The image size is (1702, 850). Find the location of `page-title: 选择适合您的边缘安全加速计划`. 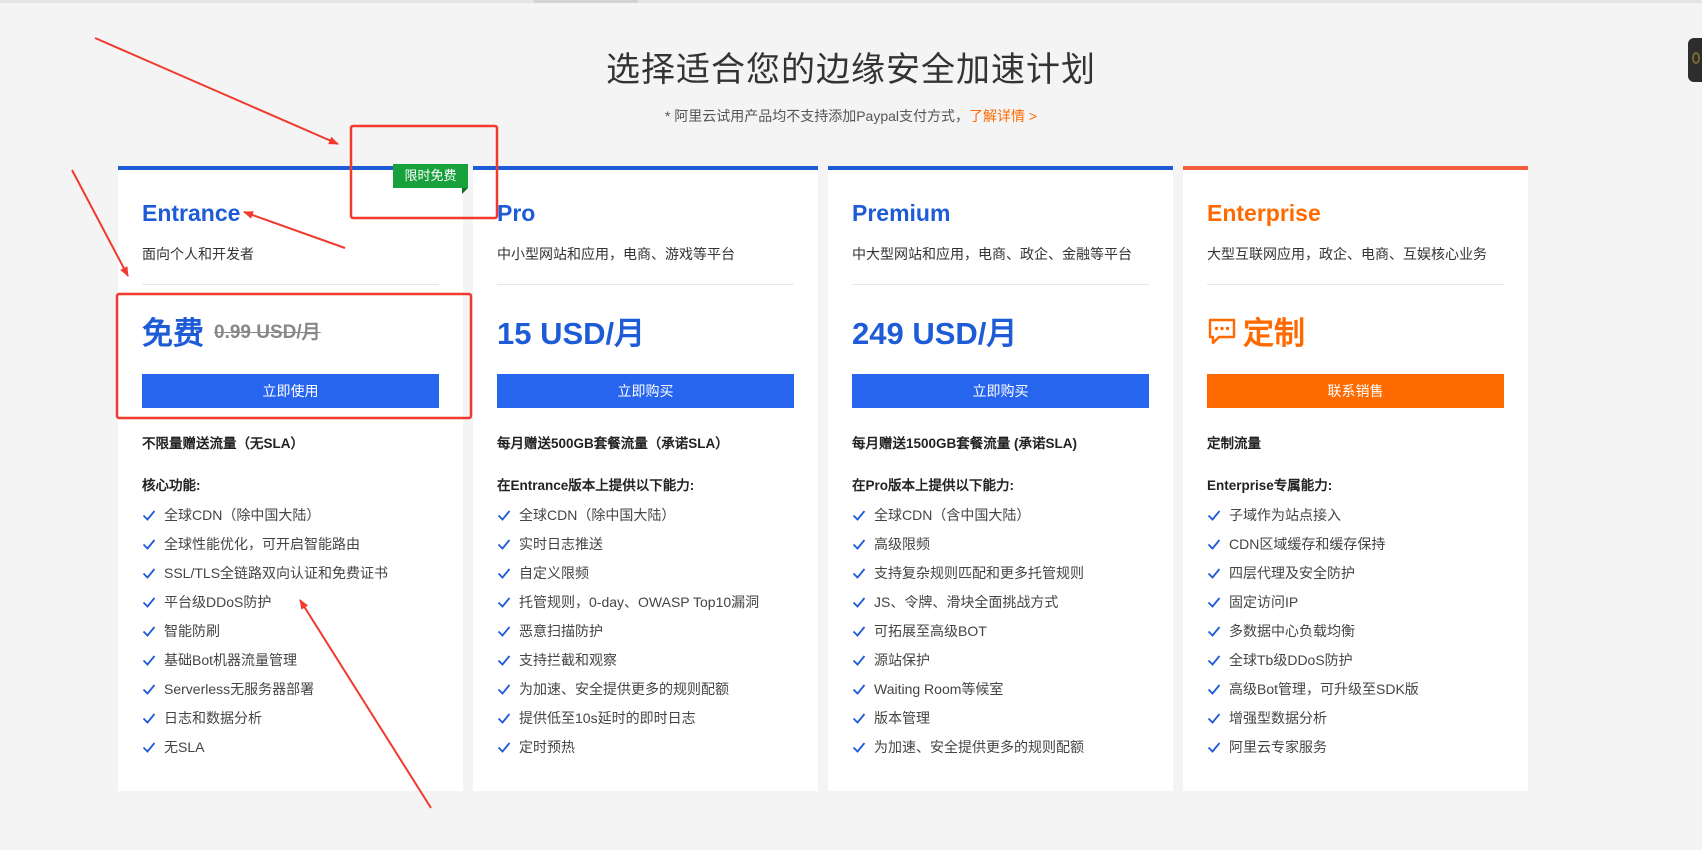

page-title: 选择适合您的边缘安全加速计划 is located at coordinates (851, 70).